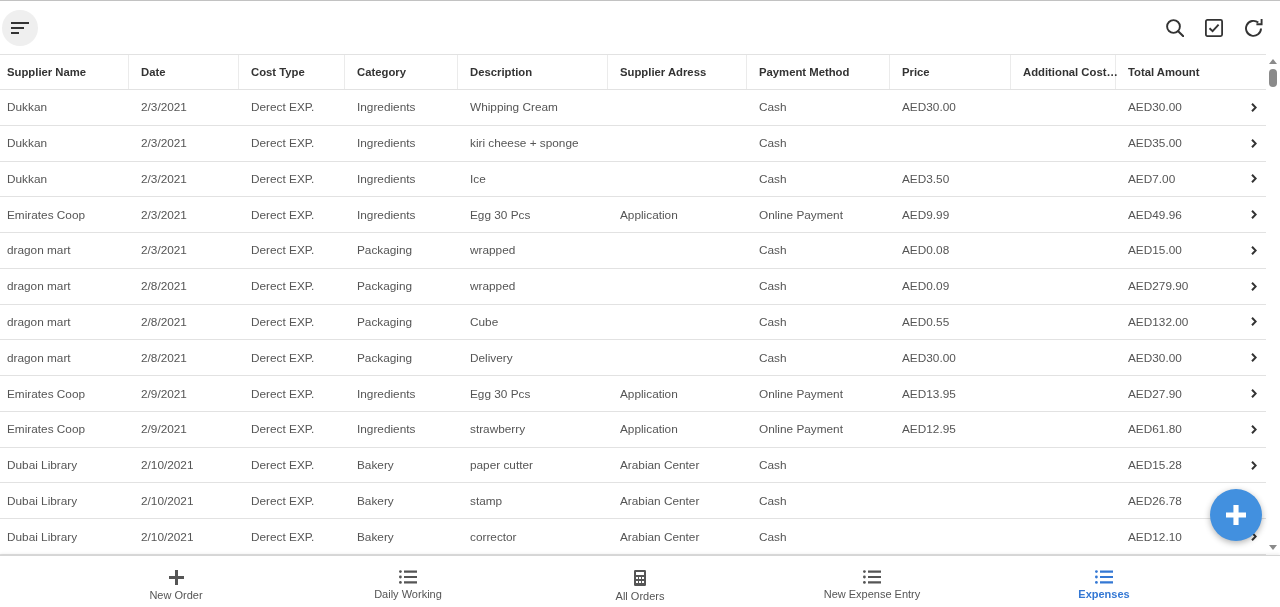  I want to click on nav-tab: All Orders, so click(640, 586).